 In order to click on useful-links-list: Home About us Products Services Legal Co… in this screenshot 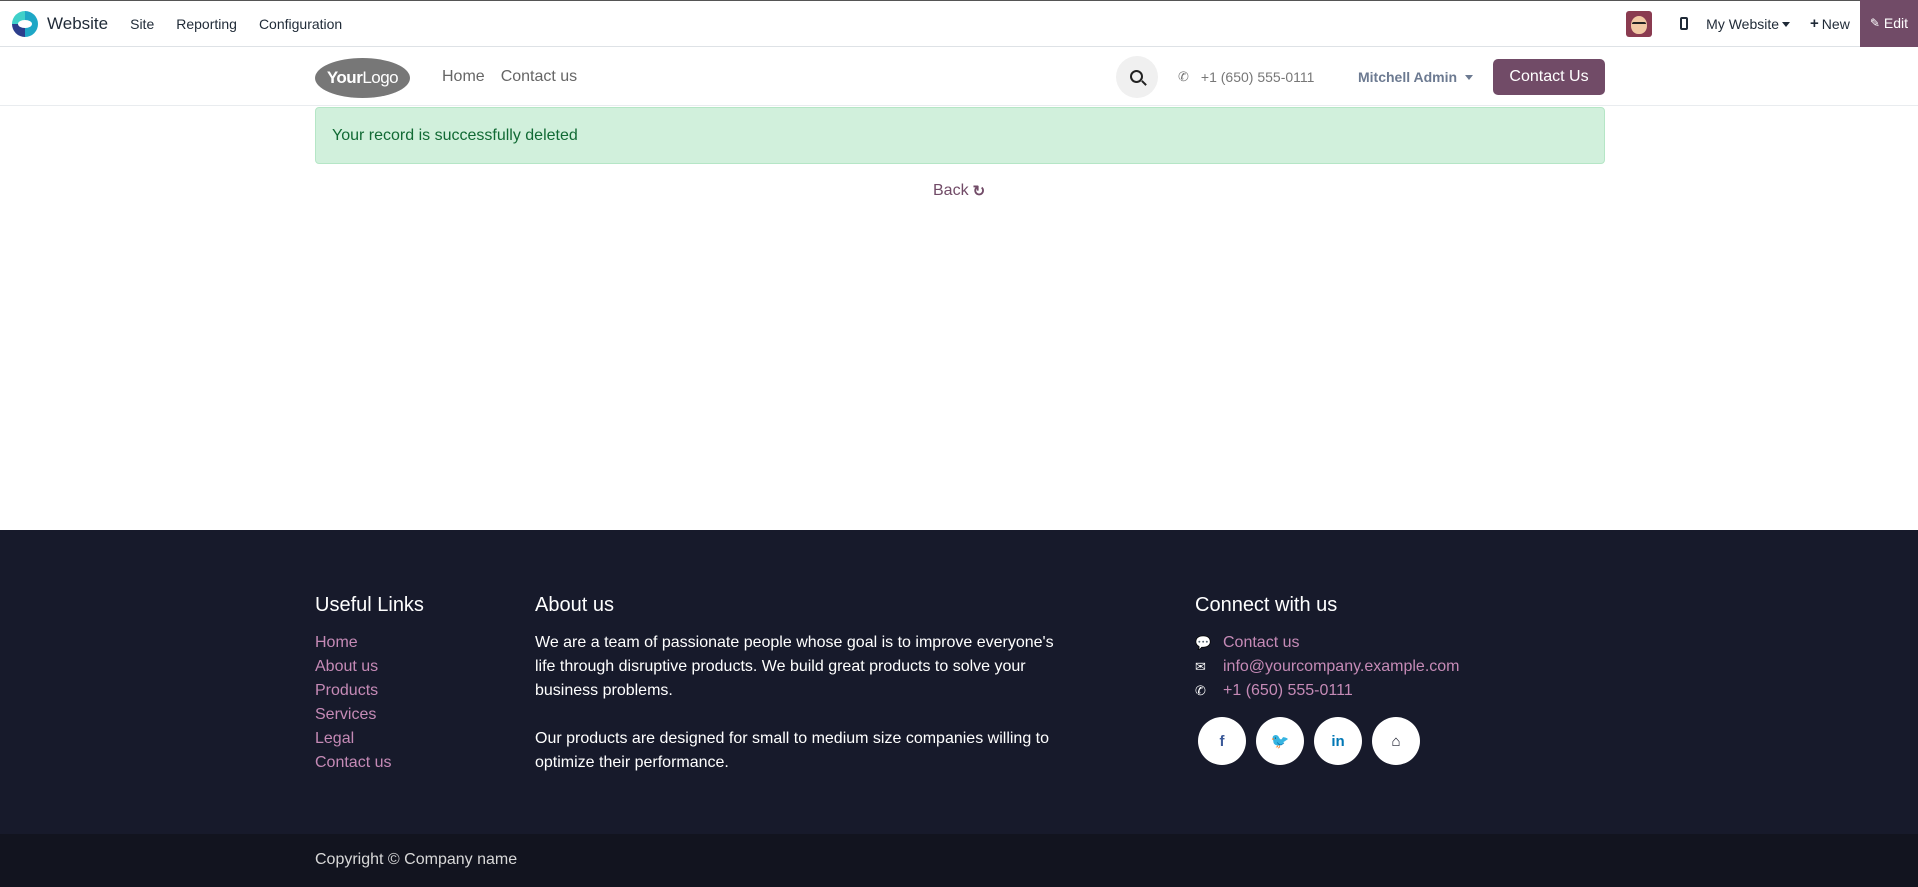, I will do `click(369, 703)`.